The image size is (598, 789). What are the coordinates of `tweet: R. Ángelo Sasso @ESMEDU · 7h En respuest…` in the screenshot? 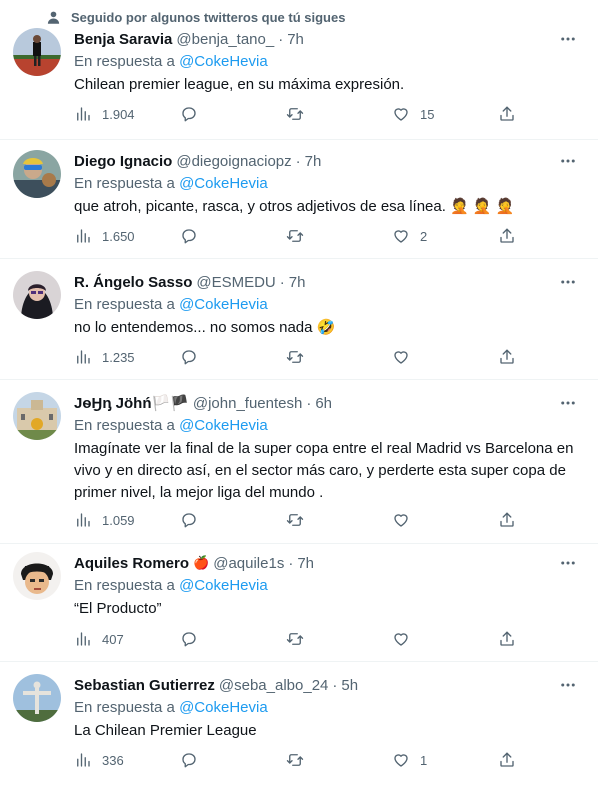 It's located at (299, 325).